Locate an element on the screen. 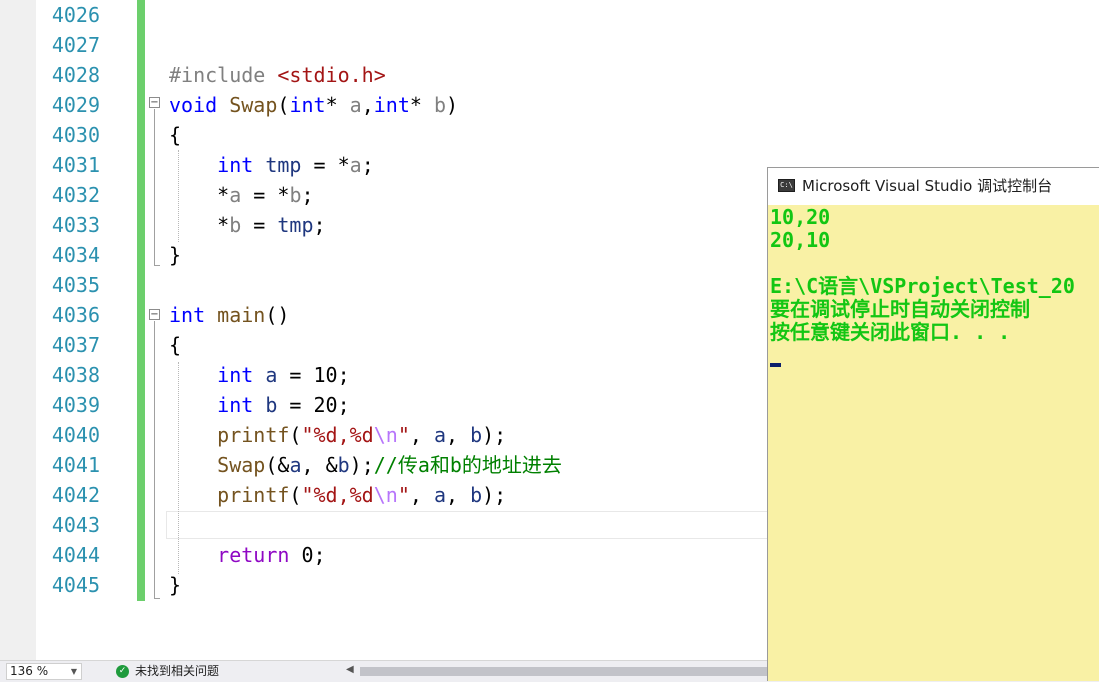  line-number: 4039 is located at coordinates (75, 405).